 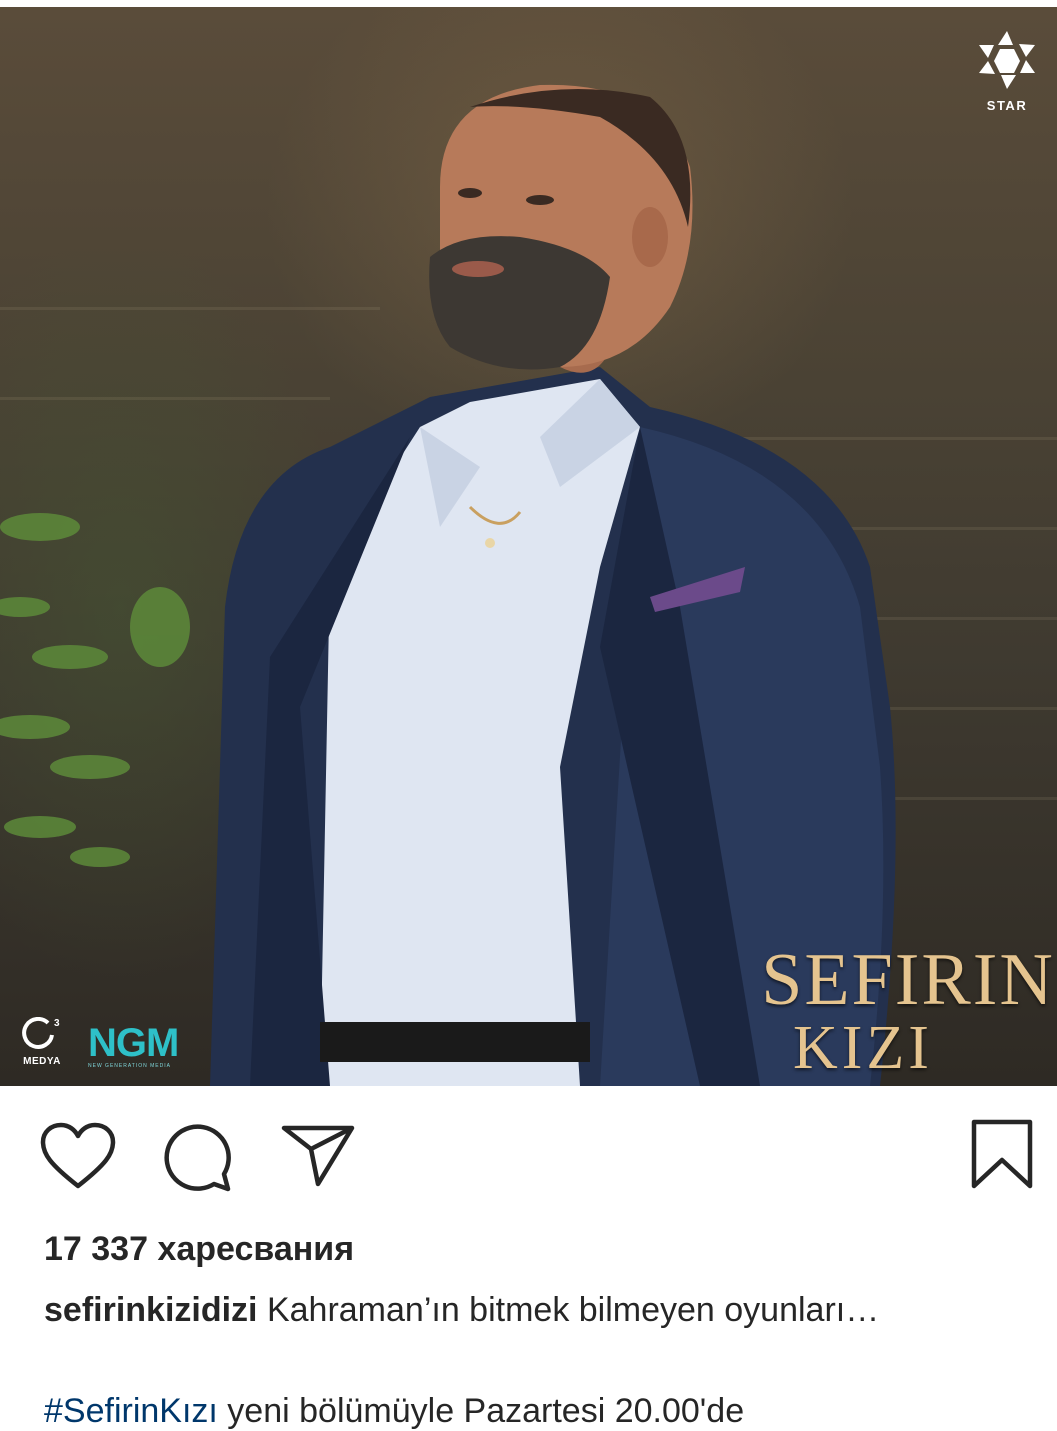 I want to click on show-title-logo: SEFIRIN KIZI, so click(x=902, y=1009).